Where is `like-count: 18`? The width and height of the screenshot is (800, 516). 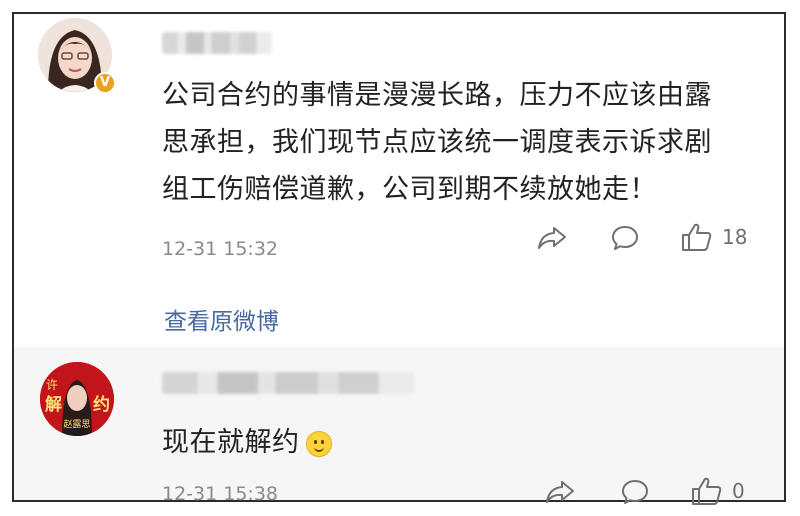 like-count: 18 is located at coordinates (735, 237).